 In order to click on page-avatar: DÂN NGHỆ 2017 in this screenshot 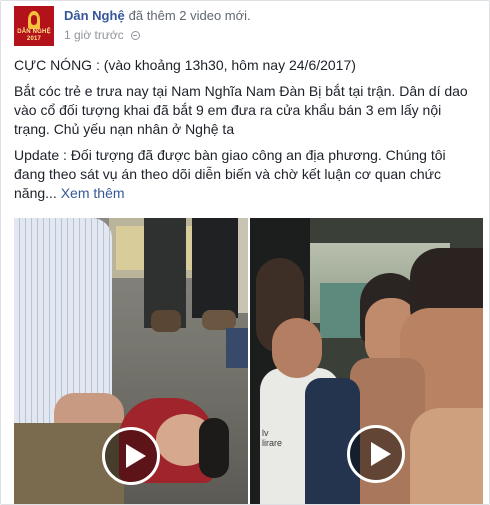, I will do `click(34, 26)`.